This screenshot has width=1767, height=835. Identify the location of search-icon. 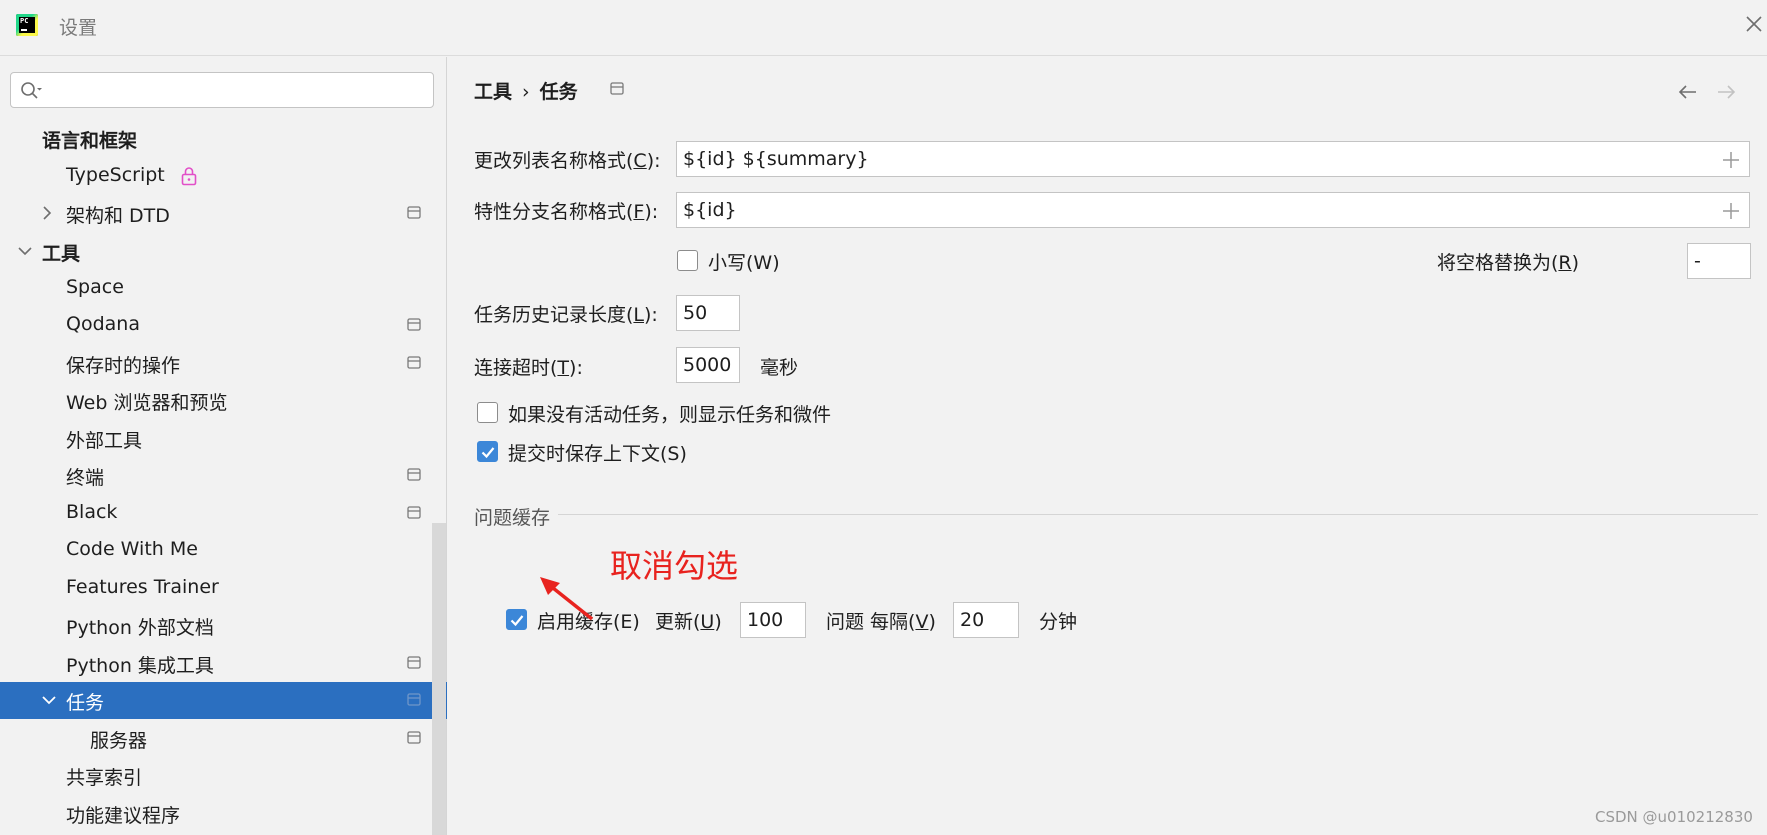
(31, 90).